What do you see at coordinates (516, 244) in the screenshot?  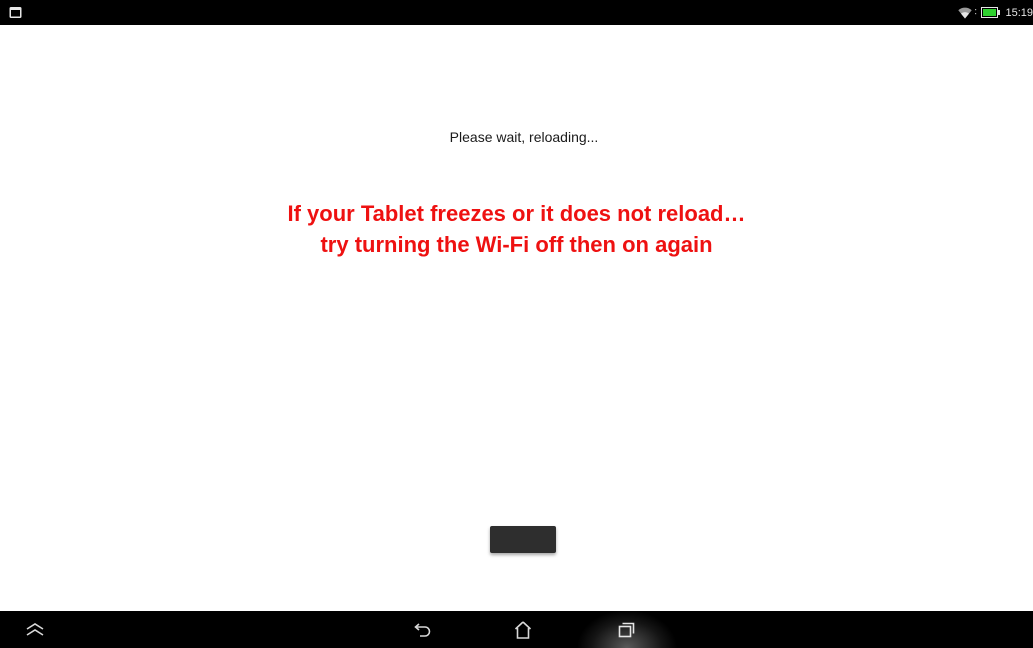 I see `notice-line-2: try turning the Wi-Fi off then on again` at bounding box center [516, 244].